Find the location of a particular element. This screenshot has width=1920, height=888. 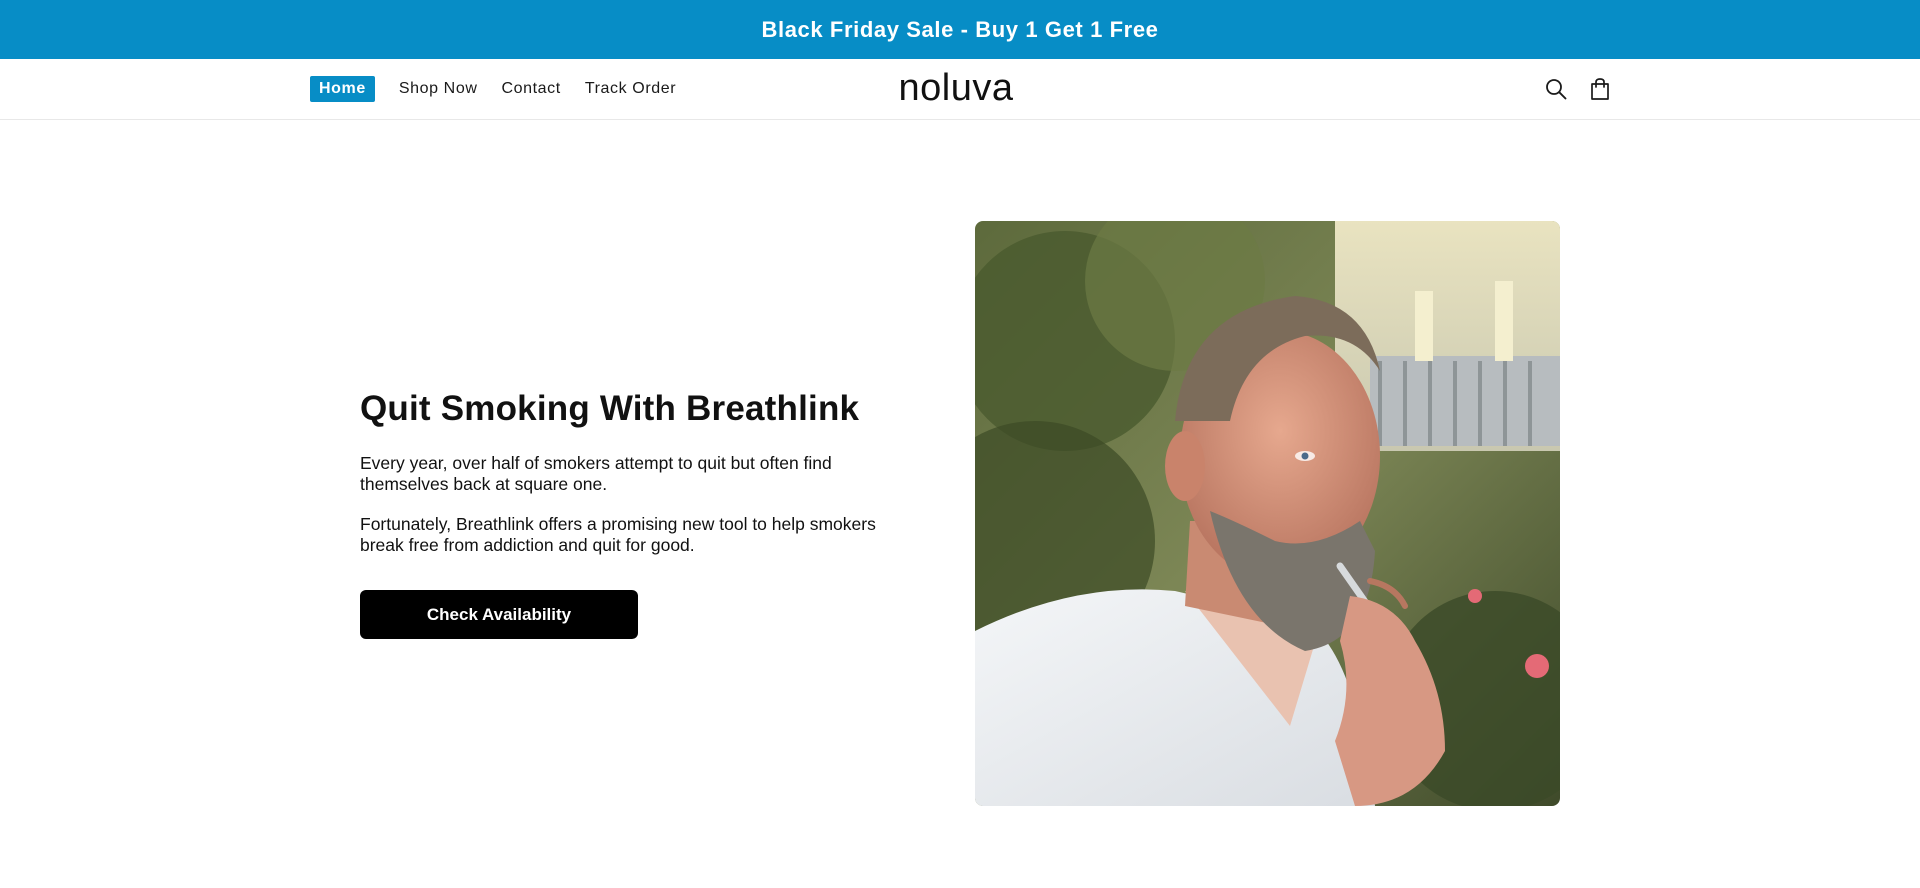

site-logo: noluva is located at coordinates (956, 88).